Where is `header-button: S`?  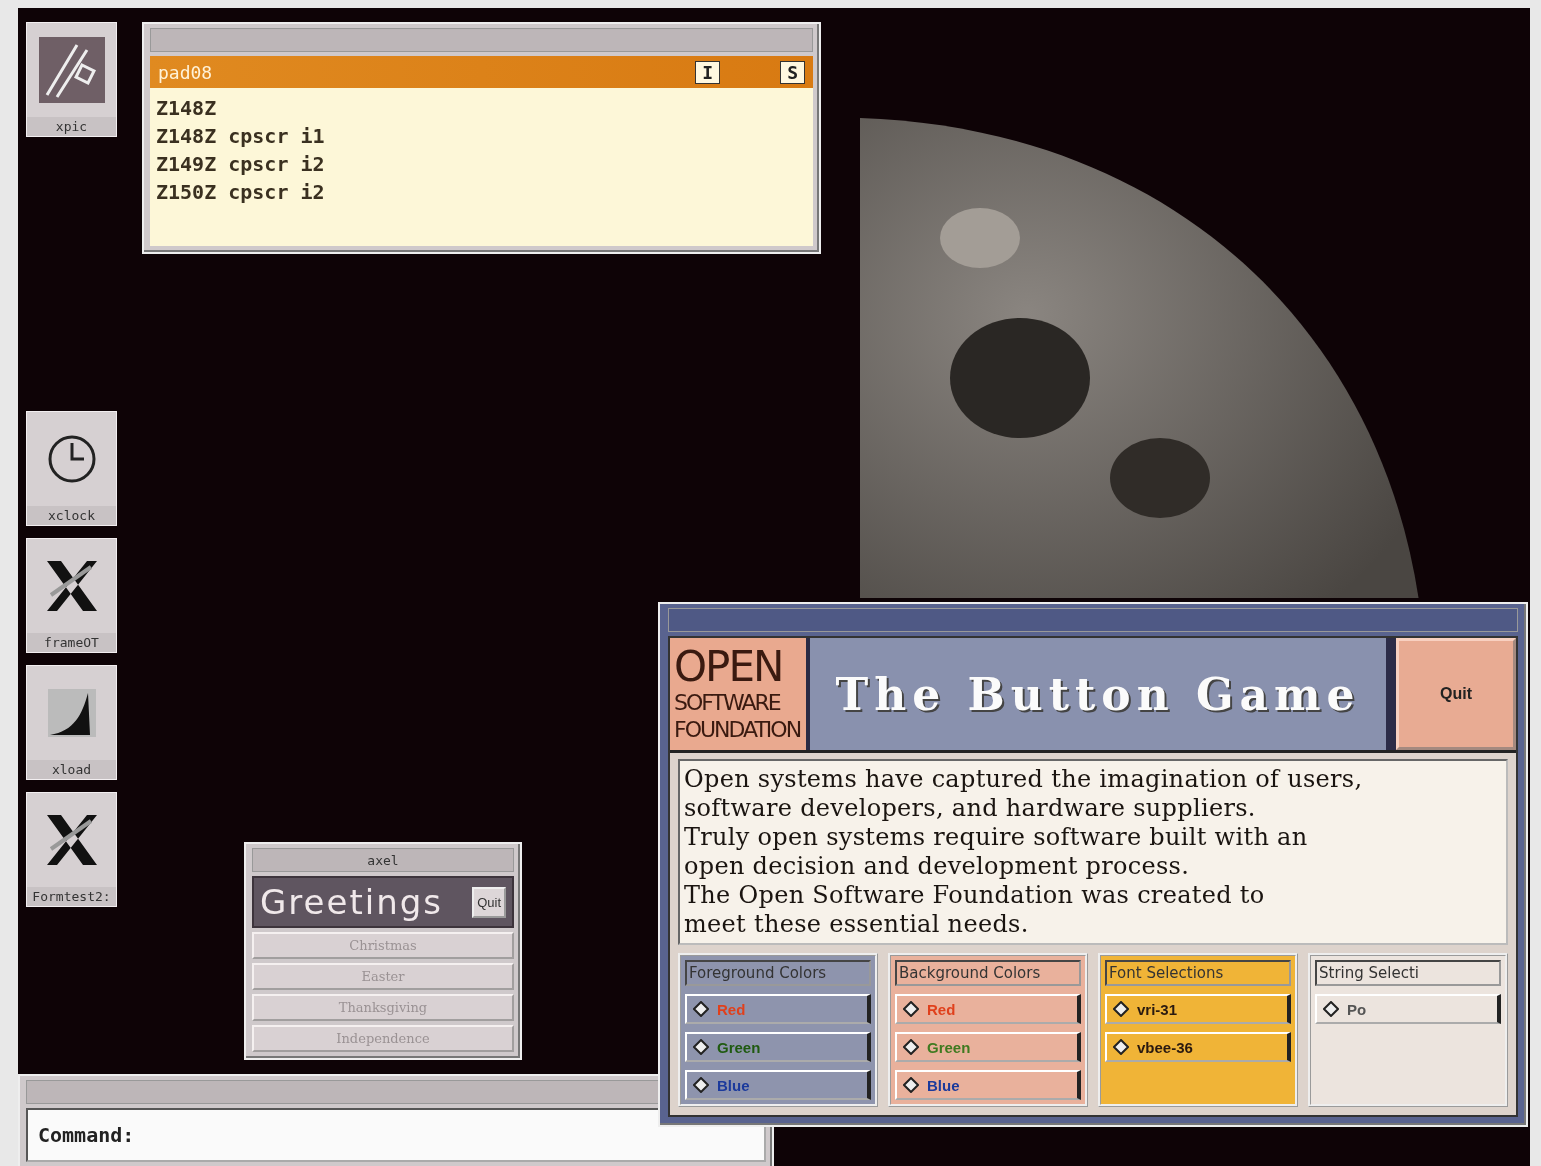
header-button: S is located at coordinates (792, 72).